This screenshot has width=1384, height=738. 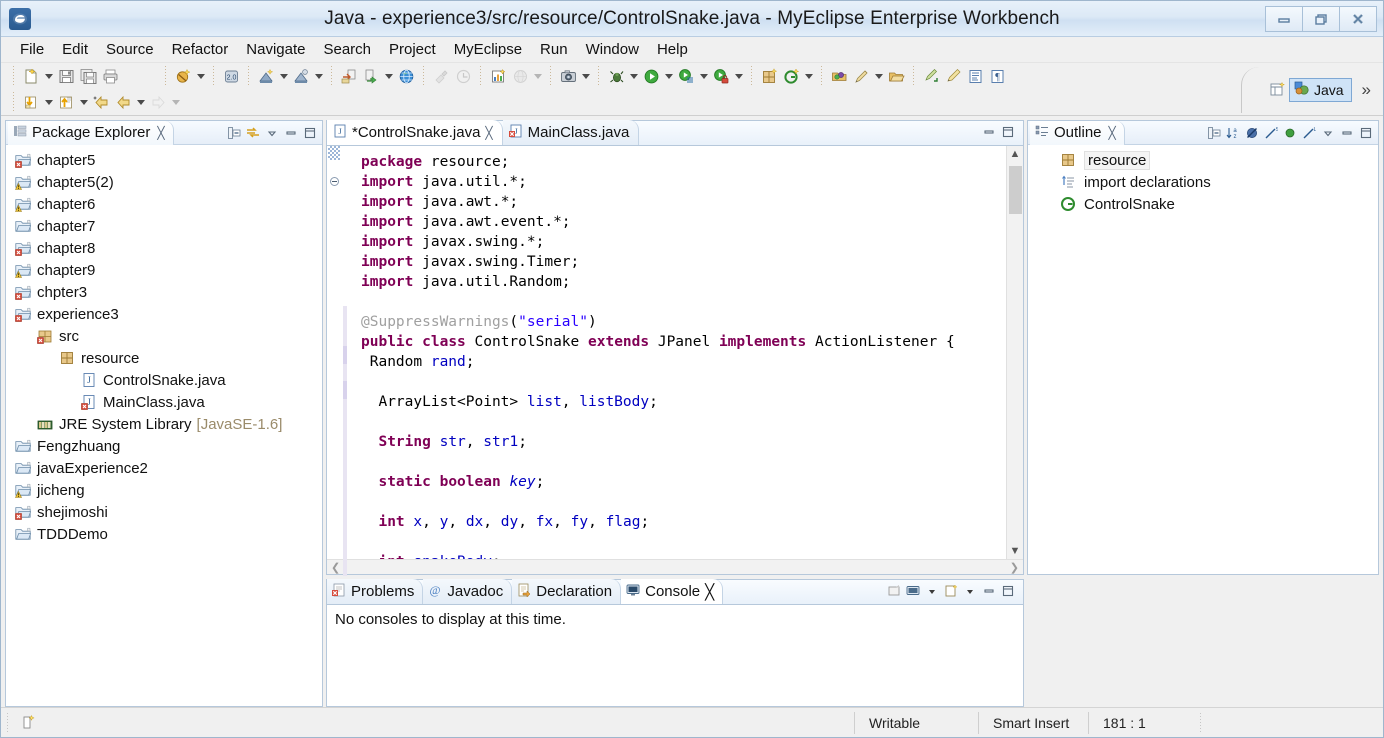 I want to click on minimize-editor-icon, so click(x=988, y=131).